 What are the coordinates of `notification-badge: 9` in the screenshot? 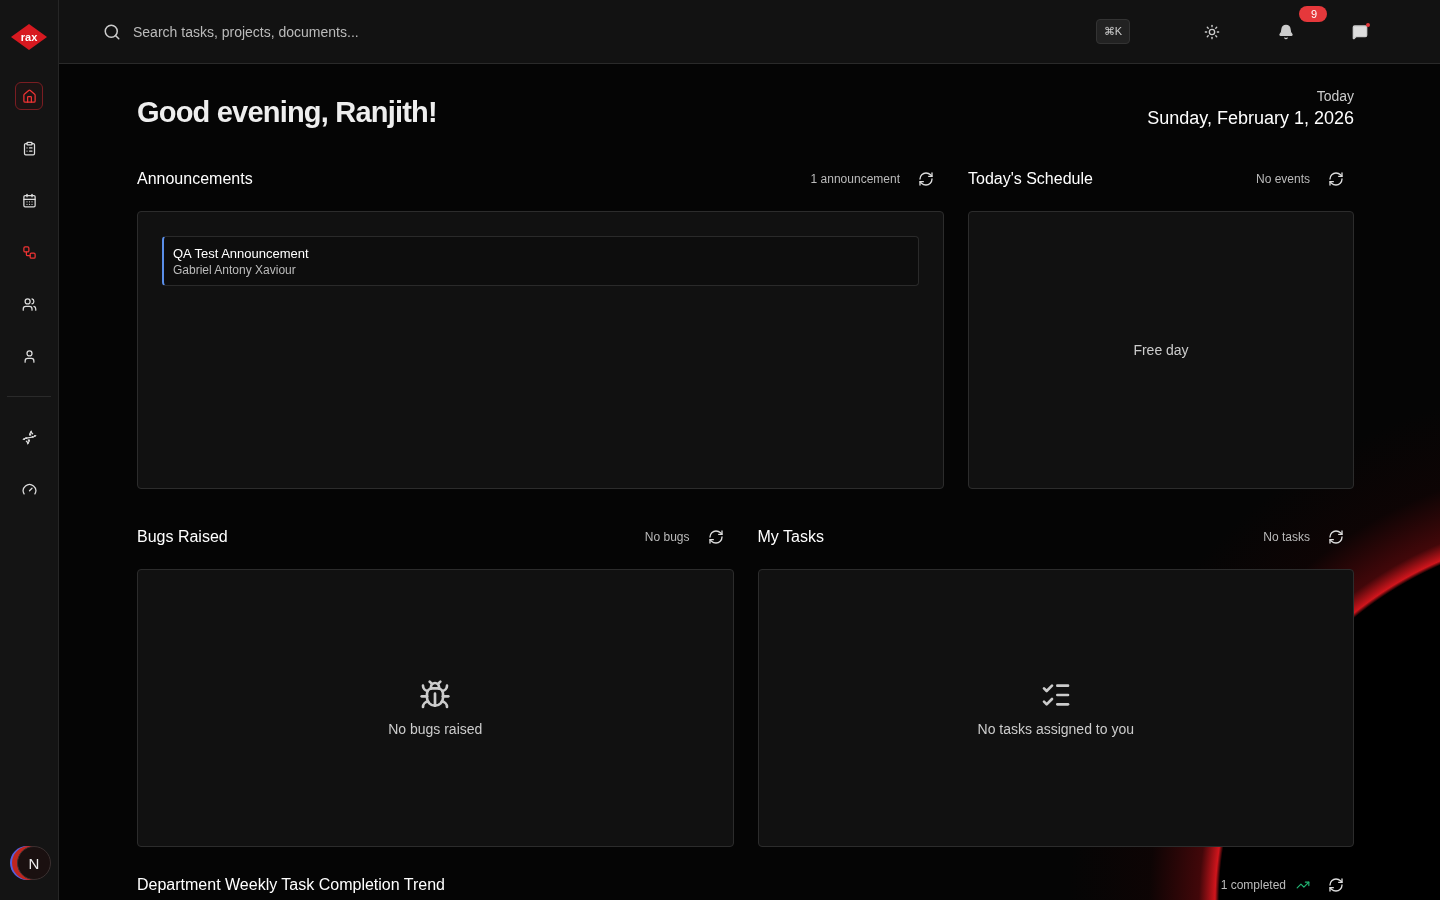 It's located at (1313, 13).